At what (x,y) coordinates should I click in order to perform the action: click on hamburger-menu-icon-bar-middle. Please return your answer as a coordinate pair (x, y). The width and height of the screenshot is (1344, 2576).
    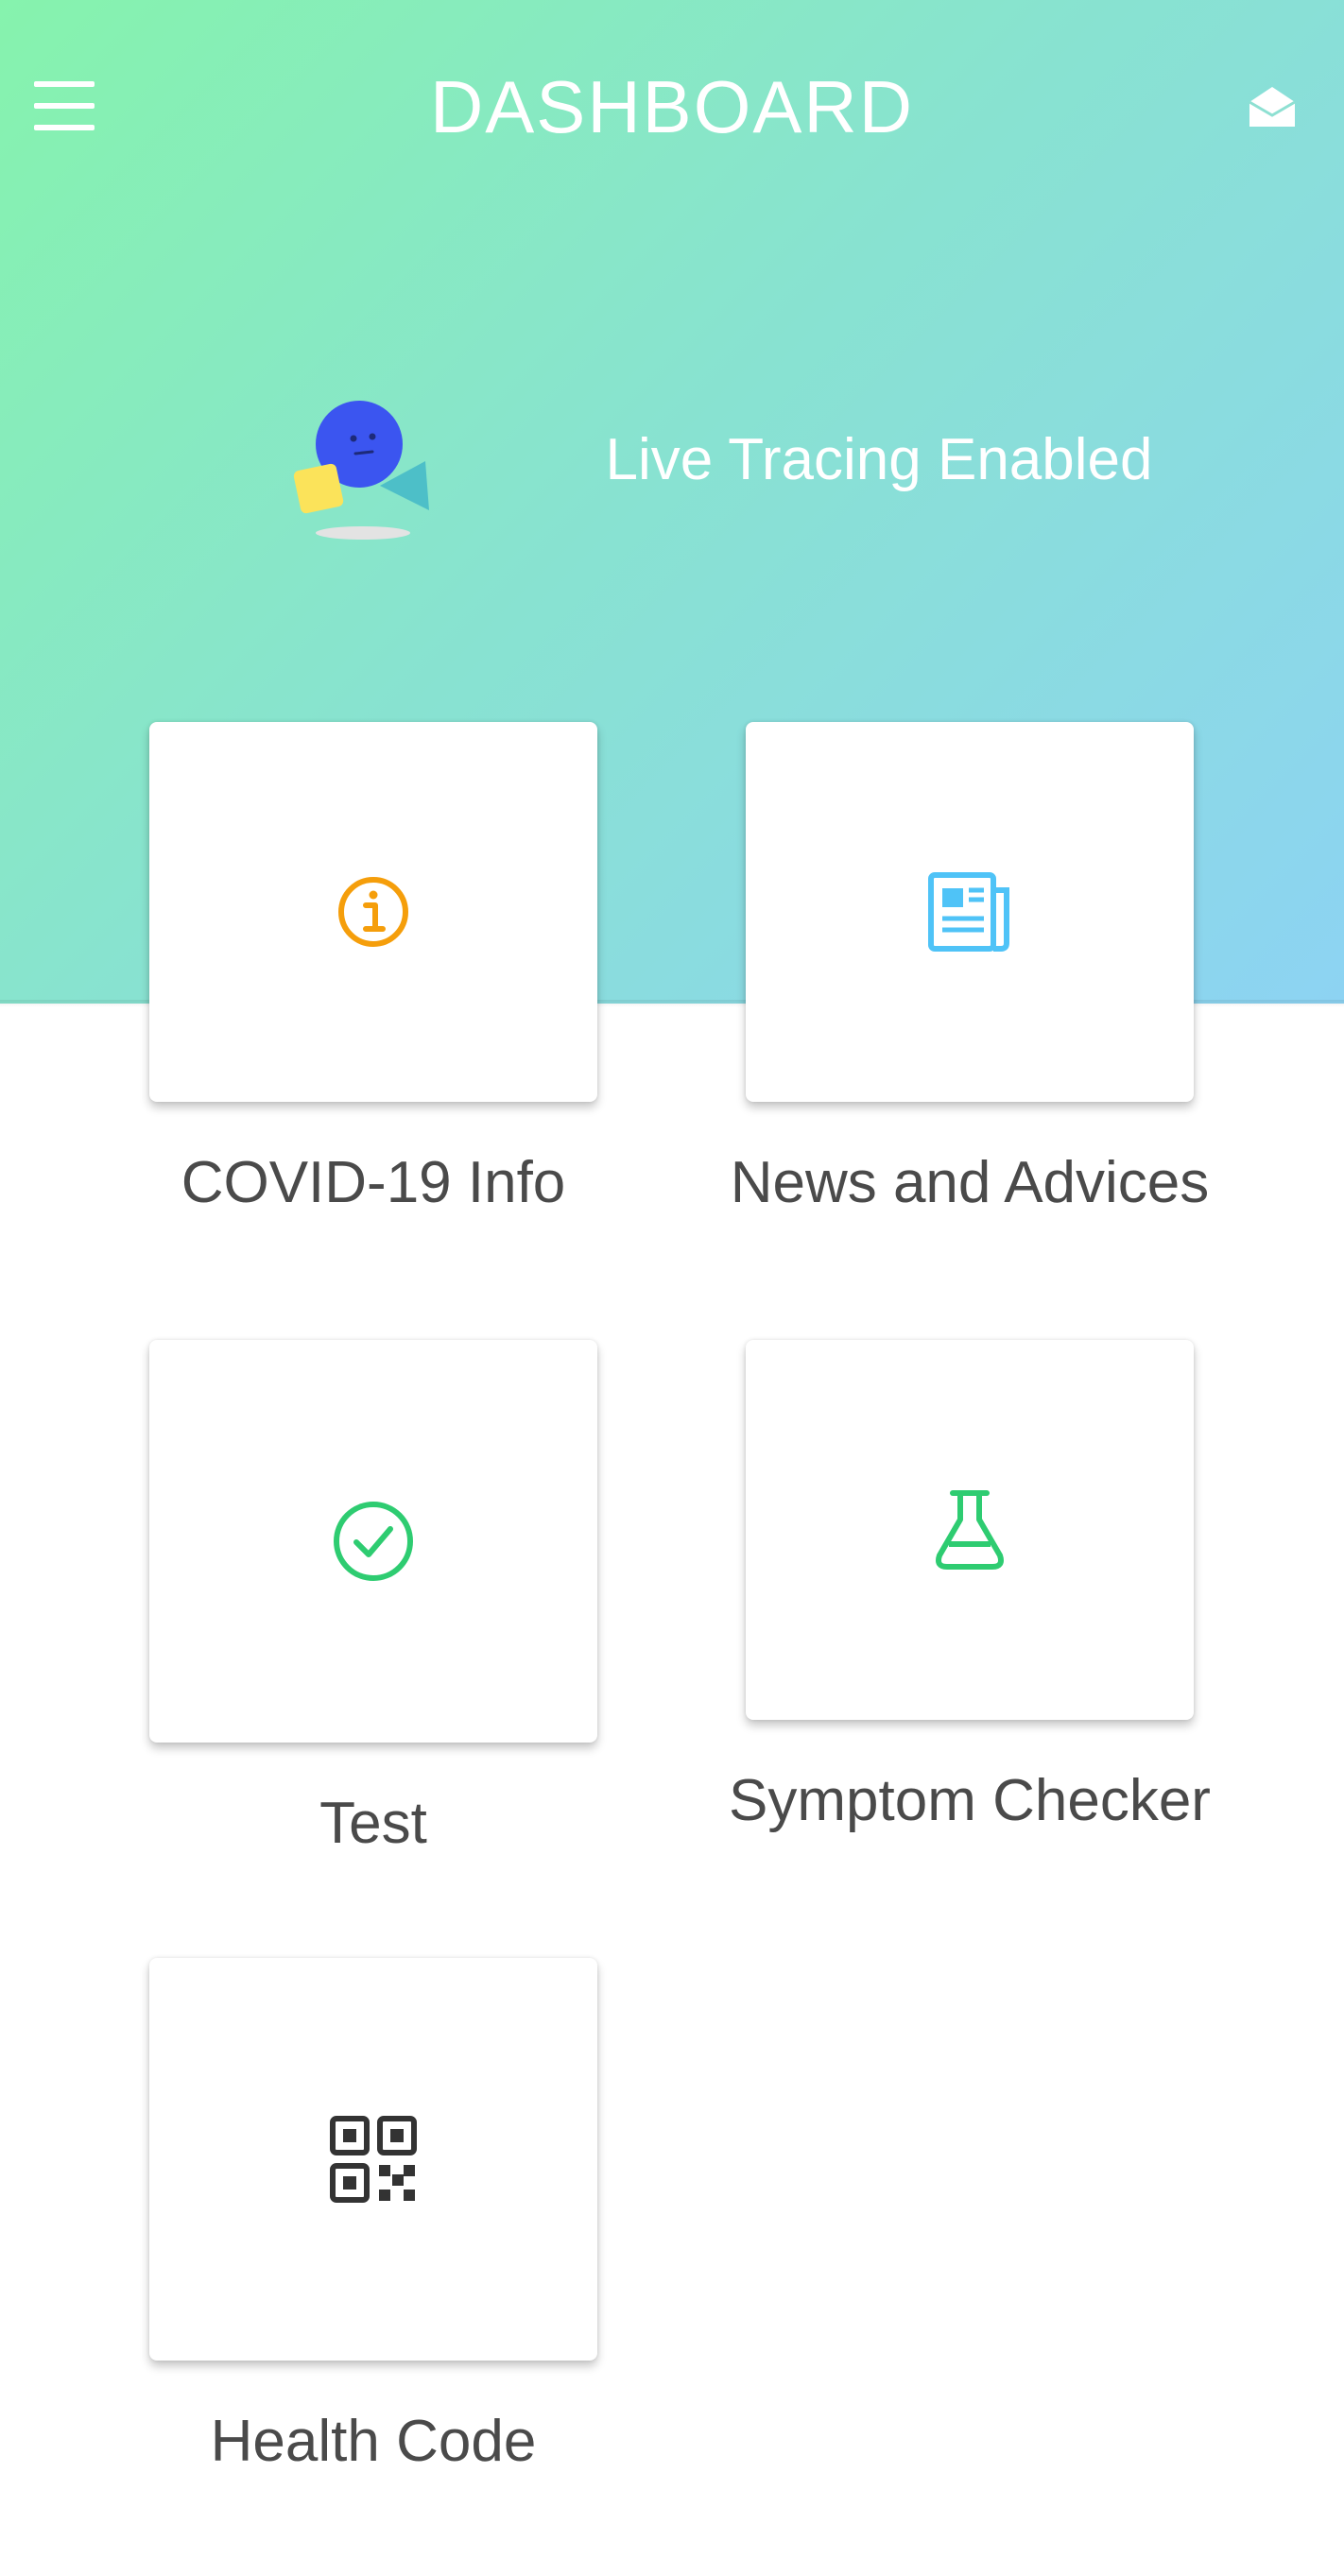
    Looking at the image, I should click on (64, 106).